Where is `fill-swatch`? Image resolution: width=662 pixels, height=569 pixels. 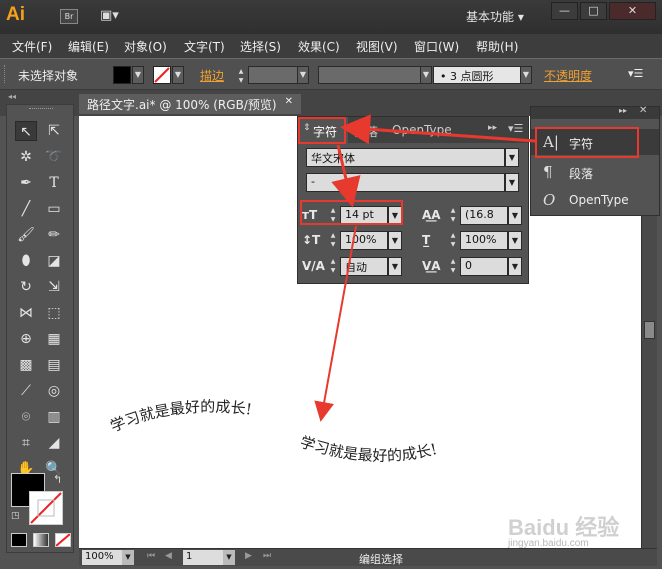 fill-swatch is located at coordinates (122, 75).